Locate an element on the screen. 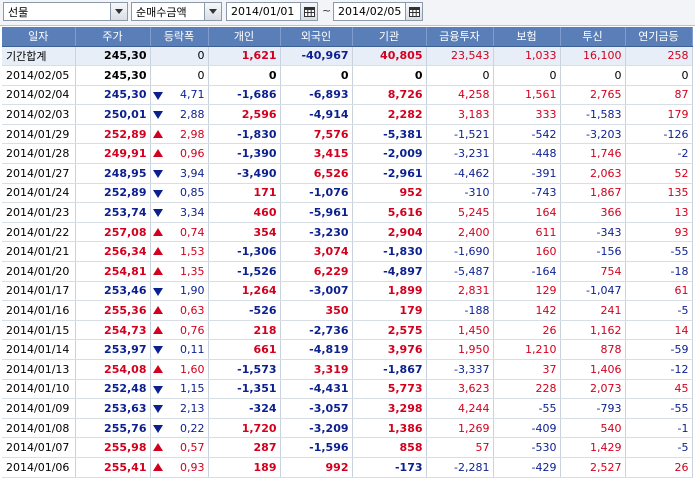  col-header-price: 주가 is located at coordinates (113, 37).